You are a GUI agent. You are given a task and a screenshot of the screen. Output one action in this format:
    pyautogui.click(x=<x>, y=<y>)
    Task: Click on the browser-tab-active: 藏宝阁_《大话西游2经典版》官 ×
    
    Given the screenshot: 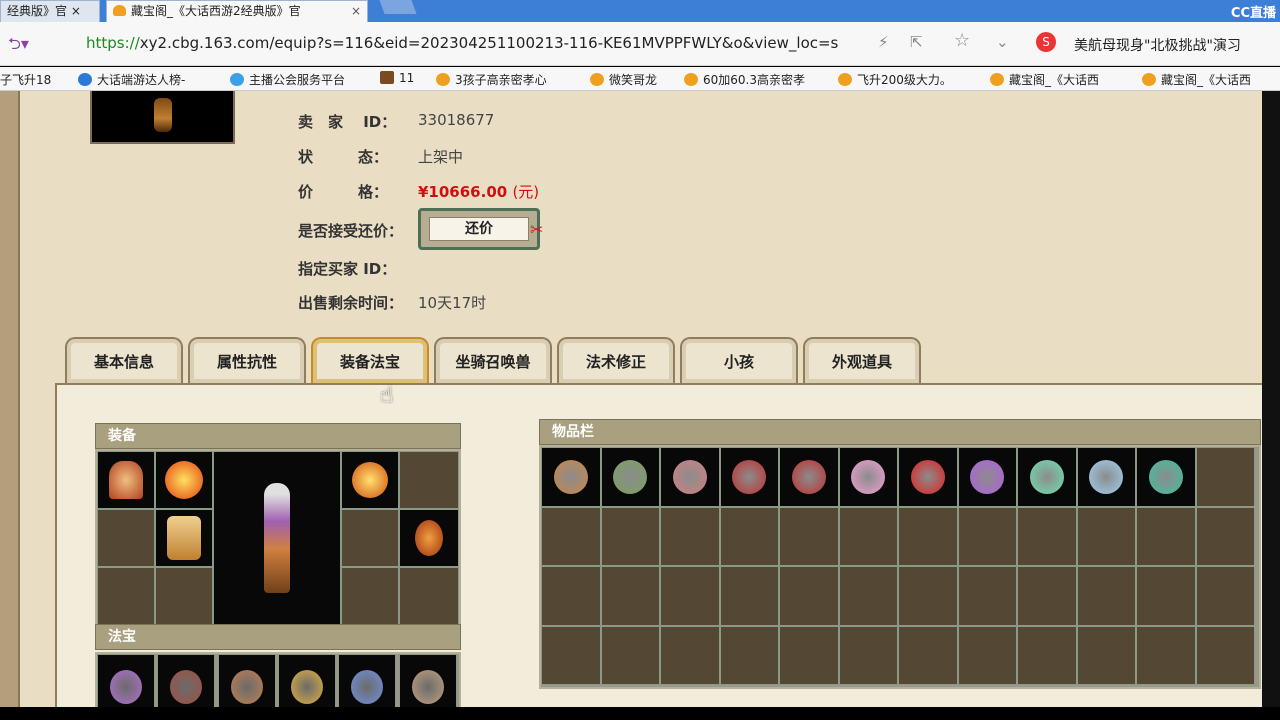 What is the action you would take?
    pyautogui.click(x=237, y=11)
    